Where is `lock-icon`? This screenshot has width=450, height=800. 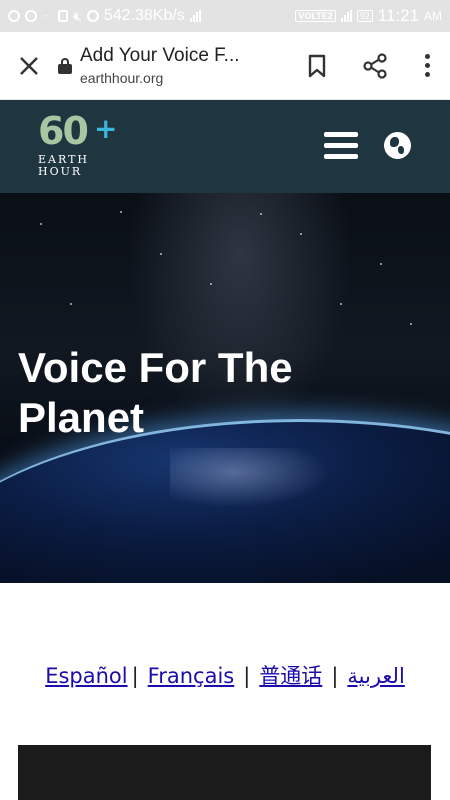 lock-icon is located at coordinates (65, 65).